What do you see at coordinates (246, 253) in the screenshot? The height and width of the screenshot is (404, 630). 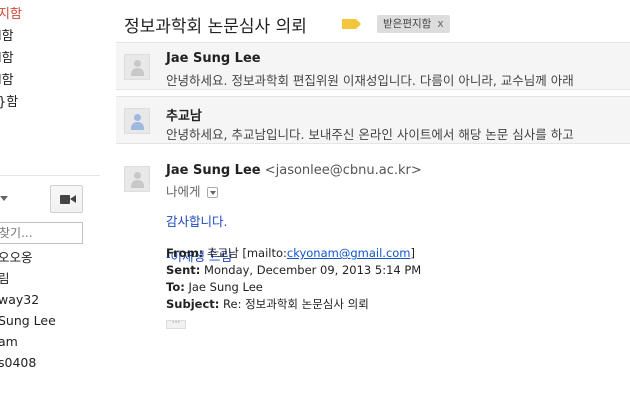 I see `quote-from-name: 추교남 [mailto:` at bounding box center [246, 253].